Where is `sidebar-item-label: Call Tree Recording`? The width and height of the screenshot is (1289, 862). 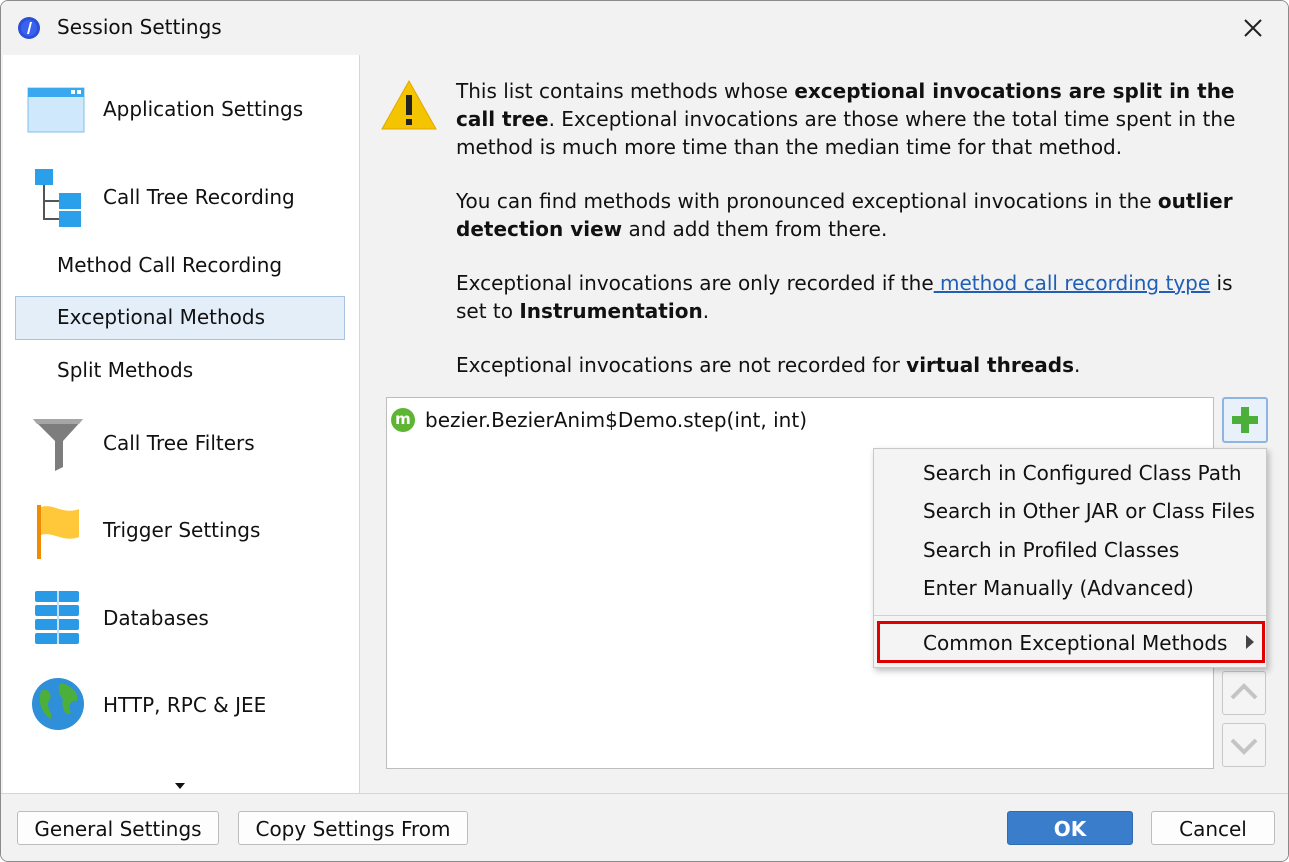 sidebar-item-label: Call Tree Recording is located at coordinates (199, 197).